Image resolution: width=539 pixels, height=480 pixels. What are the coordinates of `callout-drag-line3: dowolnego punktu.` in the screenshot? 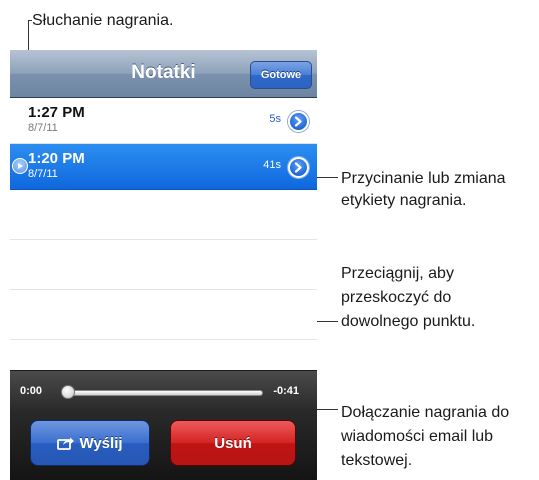 It's located at (408, 321).